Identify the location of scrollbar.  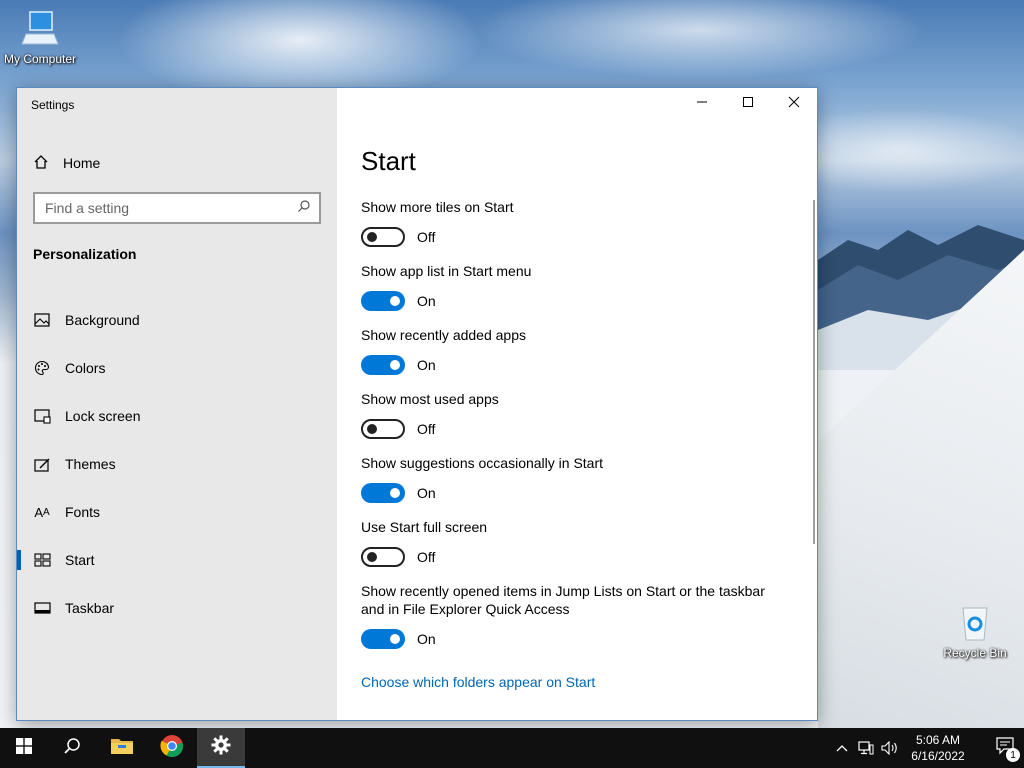
(814, 372).